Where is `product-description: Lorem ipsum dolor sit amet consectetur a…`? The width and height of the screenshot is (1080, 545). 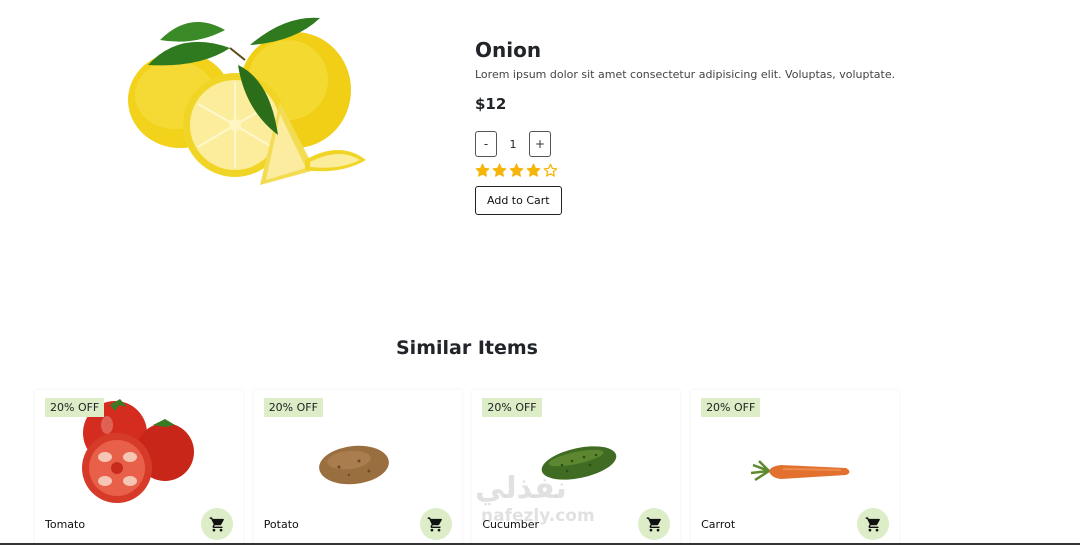 product-description: Lorem ipsum dolor sit amet consectetur a… is located at coordinates (685, 74).